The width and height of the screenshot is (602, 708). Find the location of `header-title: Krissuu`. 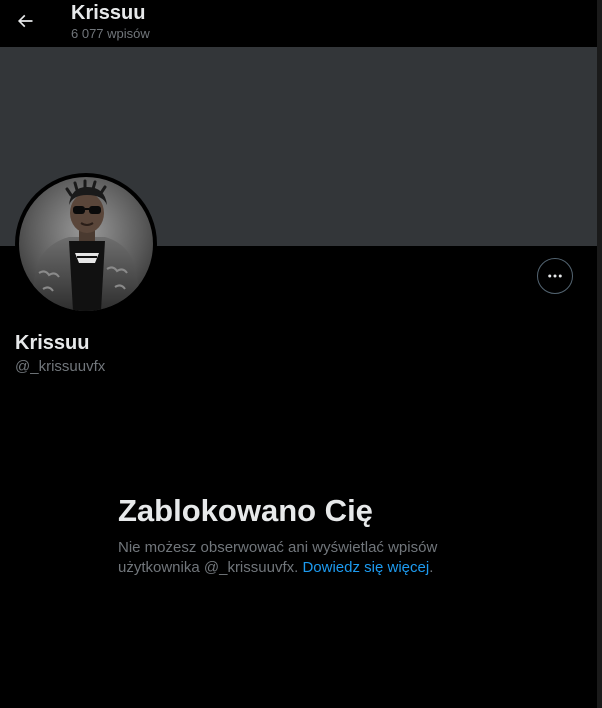

header-title: Krissuu is located at coordinates (108, 13).